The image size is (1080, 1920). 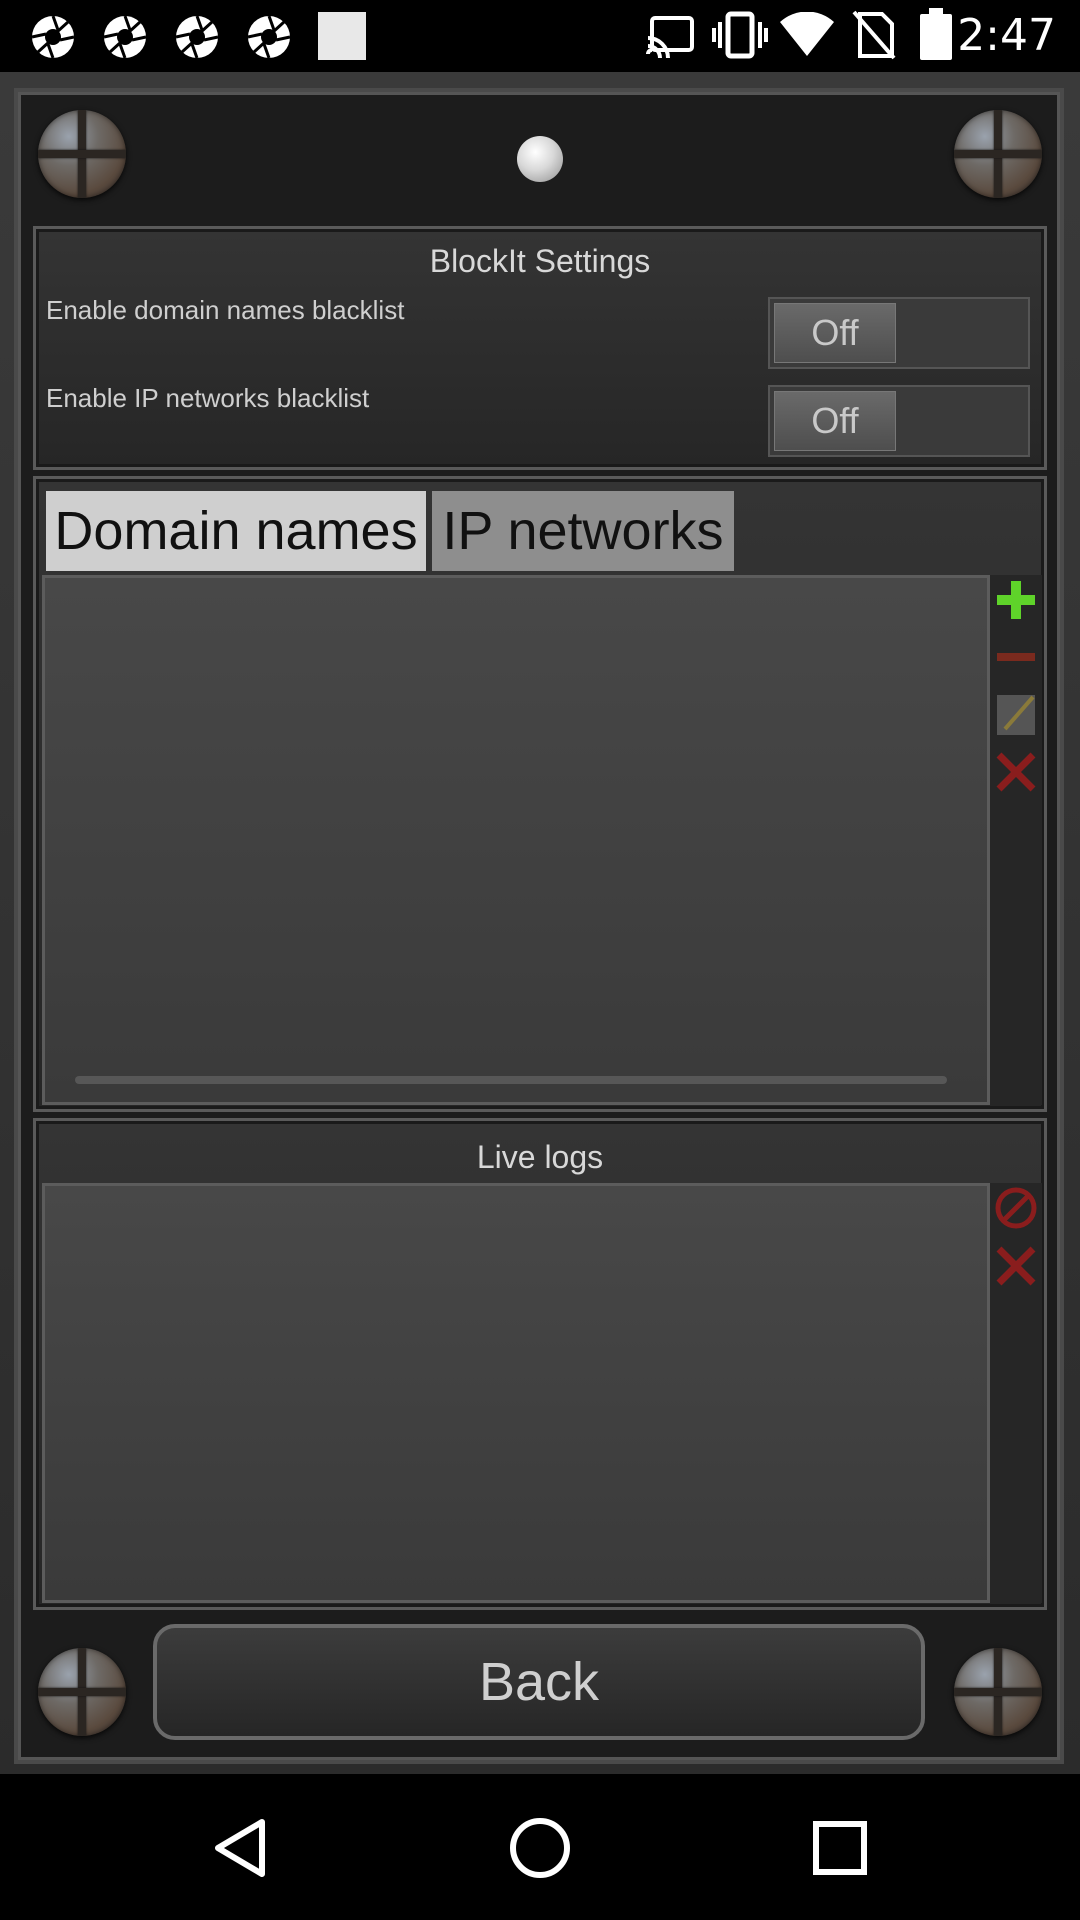 What do you see at coordinates (1016, 1266) in the screenshot?
I see `clear-icon` at bounding box center [1016, 1266].